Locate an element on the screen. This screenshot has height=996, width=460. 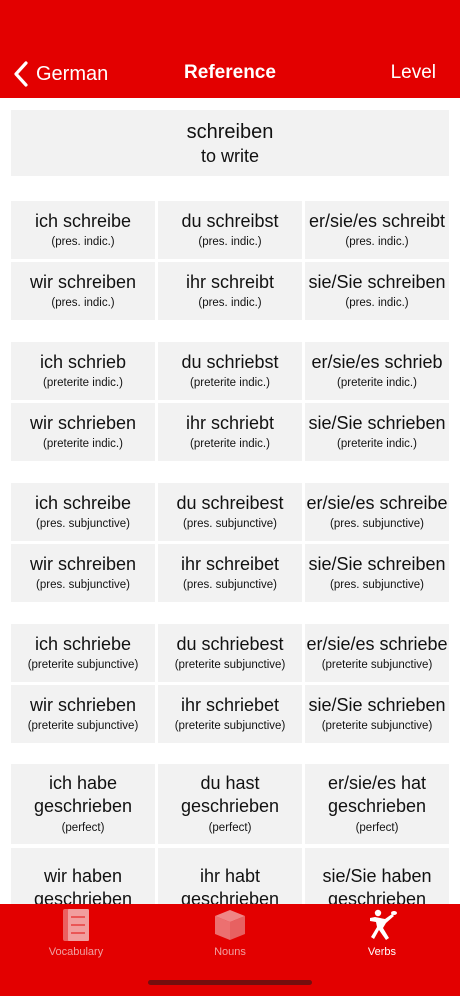
discus-thrower-icon is located at coordinates (383, 924).